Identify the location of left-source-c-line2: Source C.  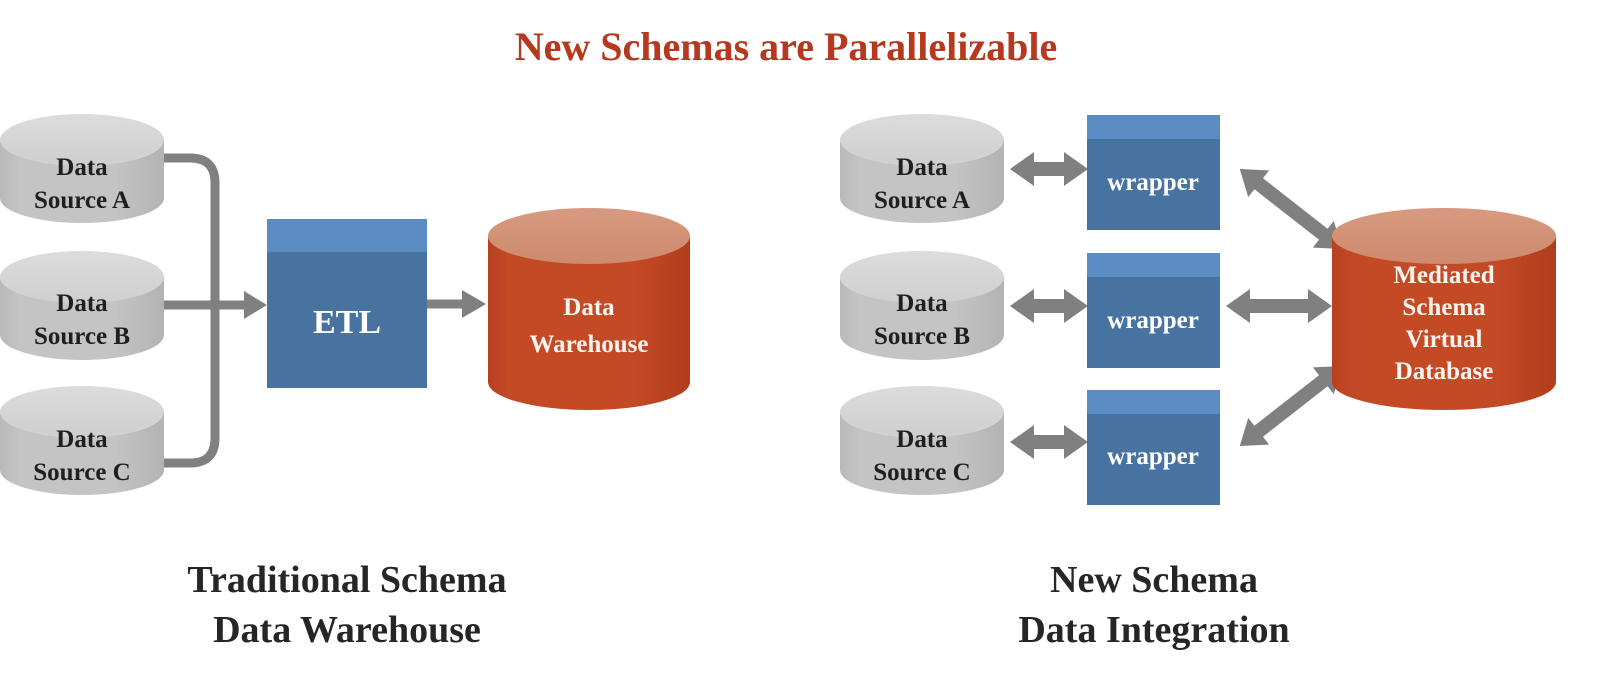
(81, 472).